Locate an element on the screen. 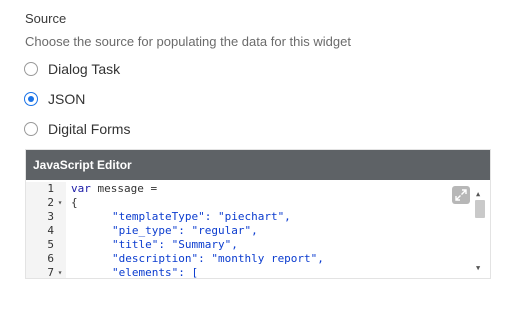 The image size is (520, 310). line-number: 5 is located at coordinates (50, 244).